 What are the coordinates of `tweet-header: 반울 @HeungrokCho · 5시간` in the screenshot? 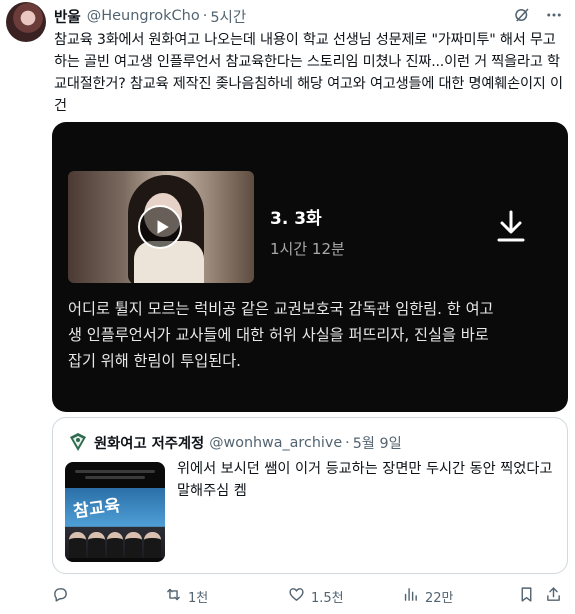 It's located at (308, 16).